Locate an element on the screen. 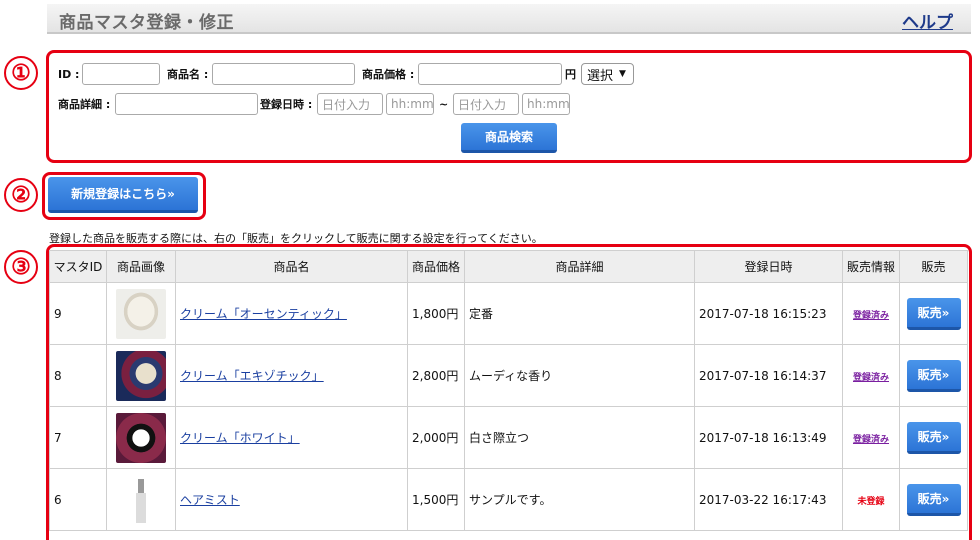 The image size is (980, 540). cream-jar-exotic-image is located at coordinates (141, 375).